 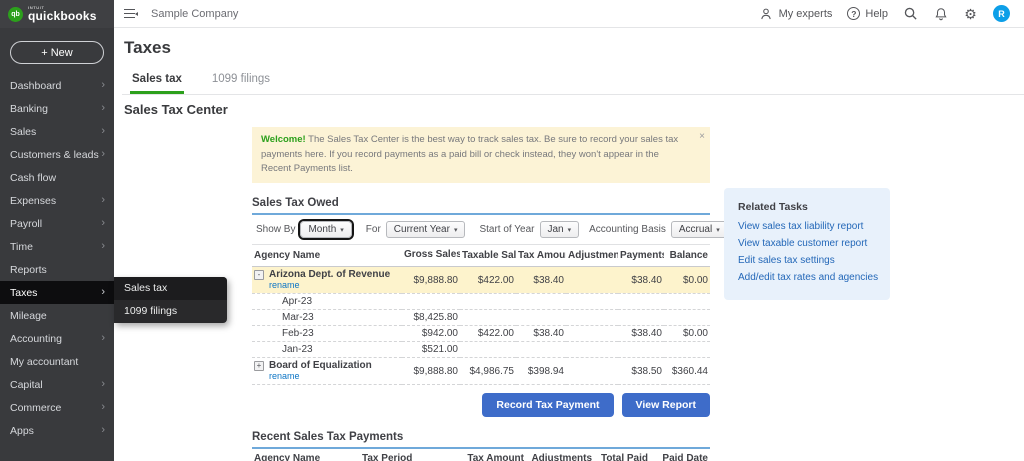 I want to click on top-bar: Sample Company My experts ? Help ⚙ R, so click(x=569, y=14).